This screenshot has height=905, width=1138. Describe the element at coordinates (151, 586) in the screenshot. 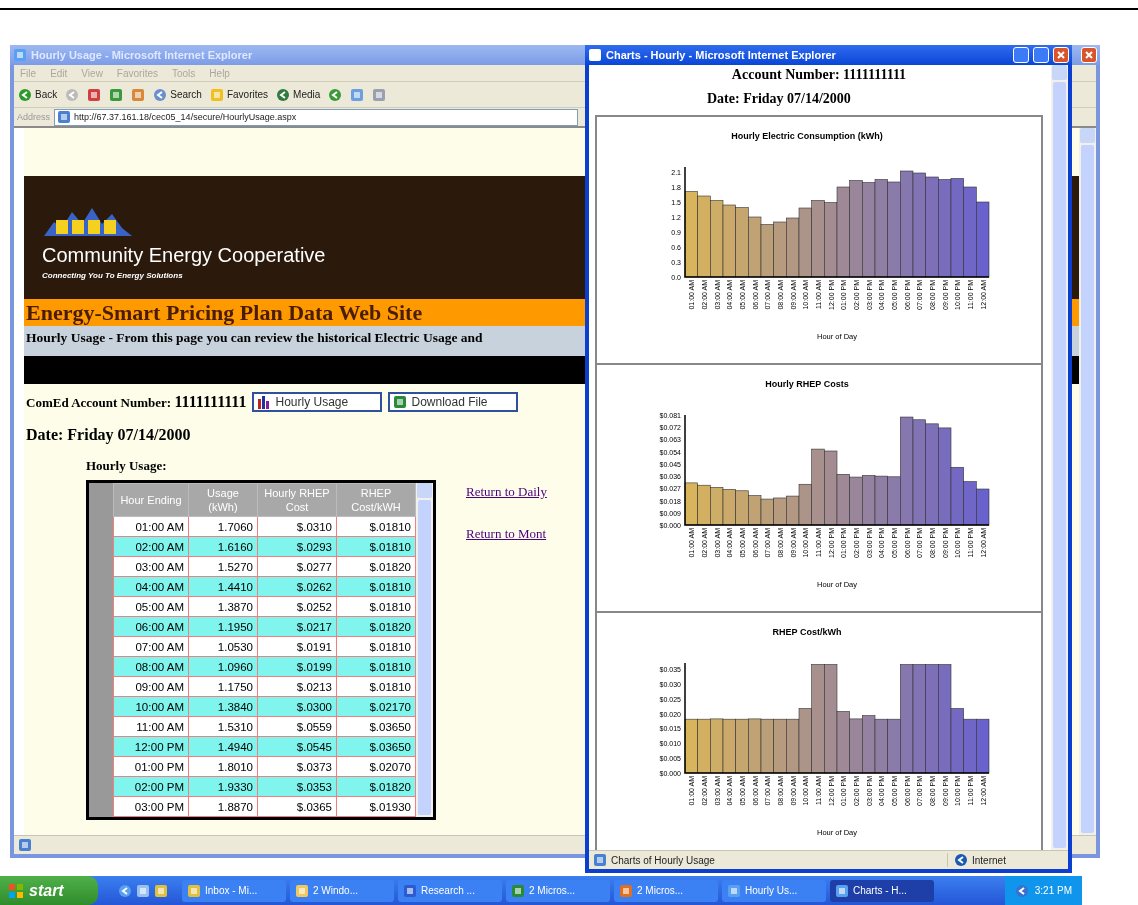

I see `table-cell: 04:00 AM` at that location.